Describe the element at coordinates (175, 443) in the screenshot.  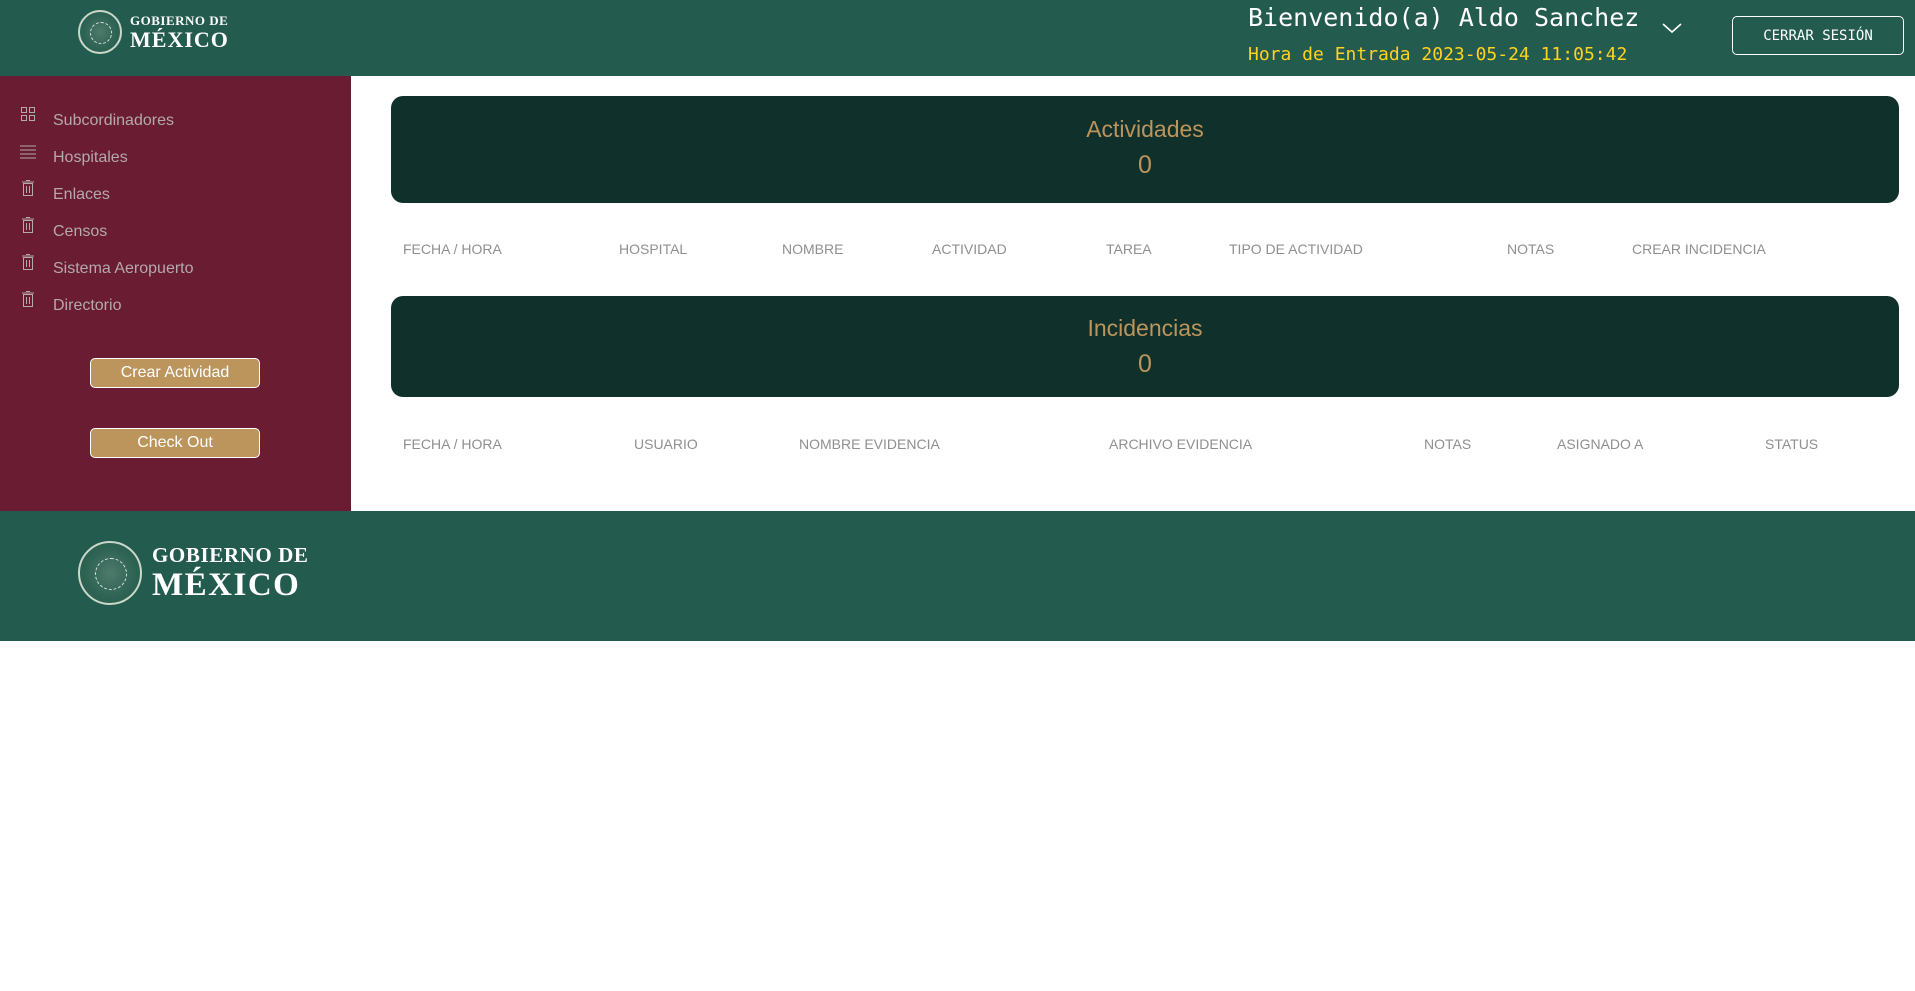
I see `check-out-button: Check Out` at that location.